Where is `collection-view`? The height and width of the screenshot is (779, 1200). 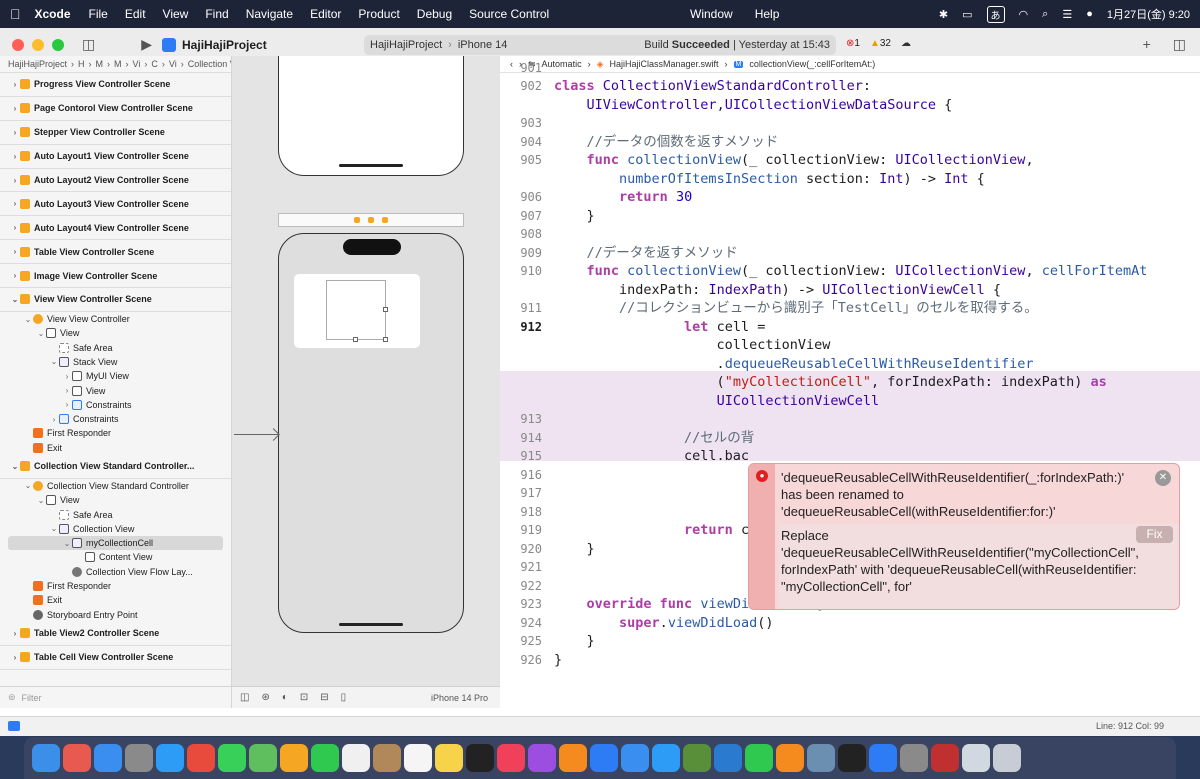
collection-view is located at coordinates (357, 311).